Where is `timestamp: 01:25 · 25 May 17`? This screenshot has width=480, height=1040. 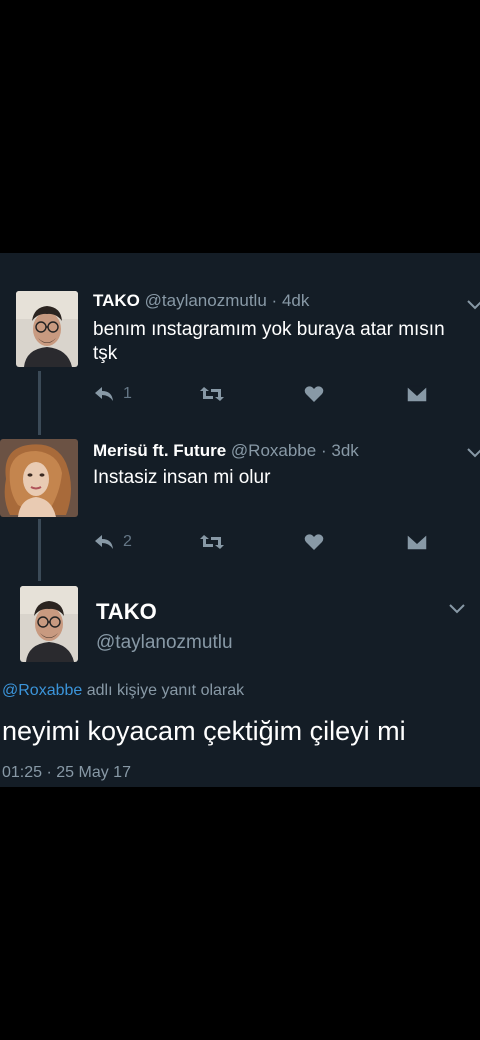 timestamp: 01:25 · 25 May 17 is located at coordinates (66, 773).